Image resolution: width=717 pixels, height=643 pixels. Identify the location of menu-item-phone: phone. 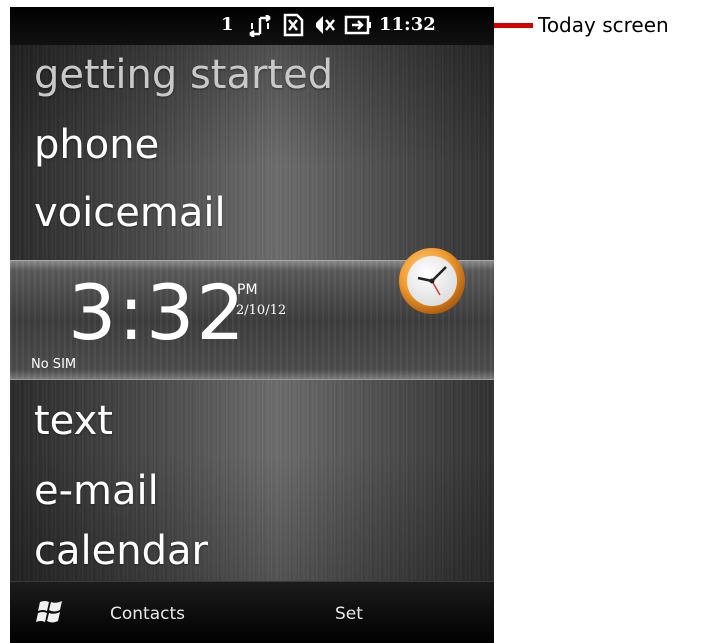
(96, 145).